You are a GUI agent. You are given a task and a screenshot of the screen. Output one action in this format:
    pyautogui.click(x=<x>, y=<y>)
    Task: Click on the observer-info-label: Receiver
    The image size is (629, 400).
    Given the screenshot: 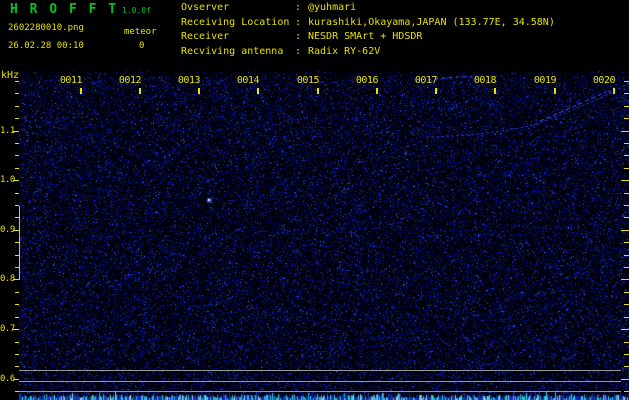 What is the action you would take?
    pyautogui.click(x=205, y=37)
    